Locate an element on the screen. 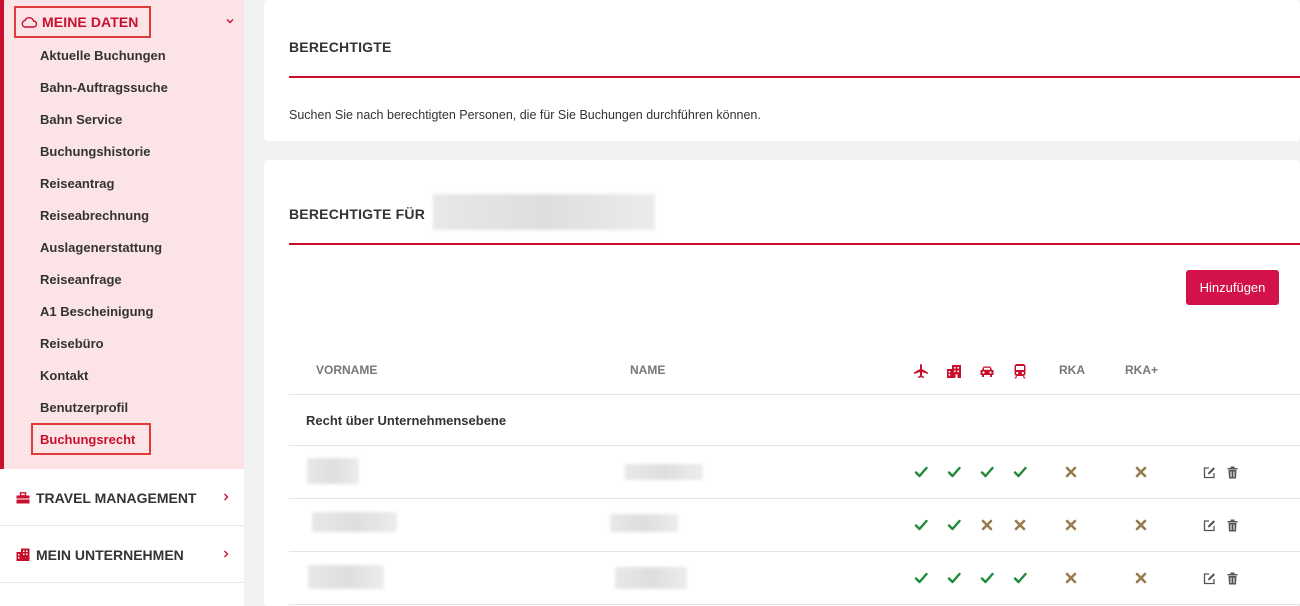  sidebar-section-label: TRAVEL MANAGEMENT is located at coordinates (116, 497).